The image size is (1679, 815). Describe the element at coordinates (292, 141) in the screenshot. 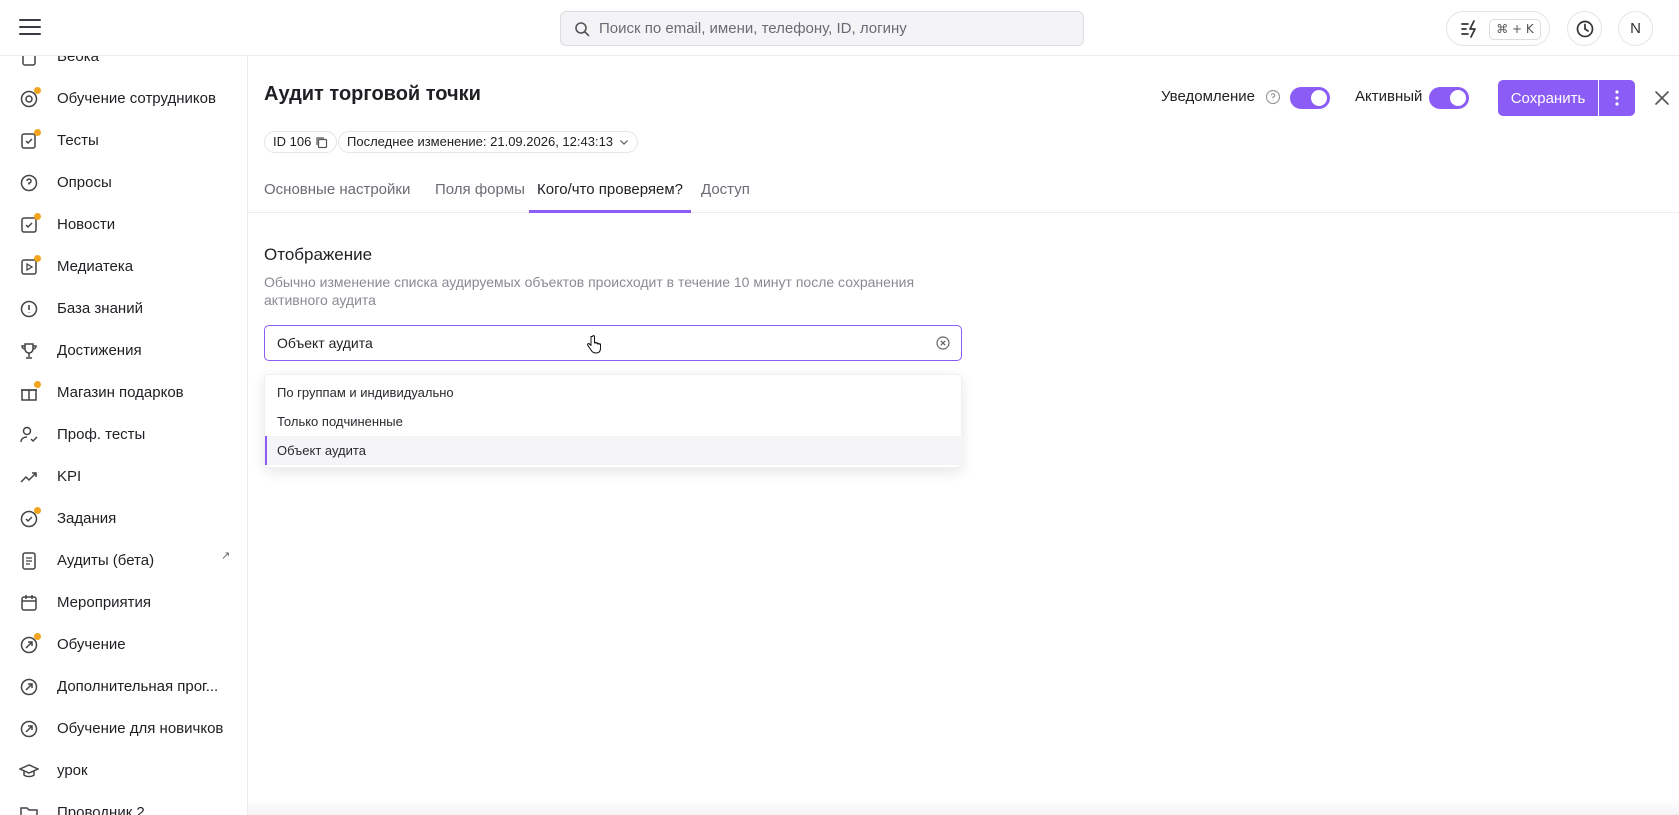

I see `id-text: ID 106` at that location.